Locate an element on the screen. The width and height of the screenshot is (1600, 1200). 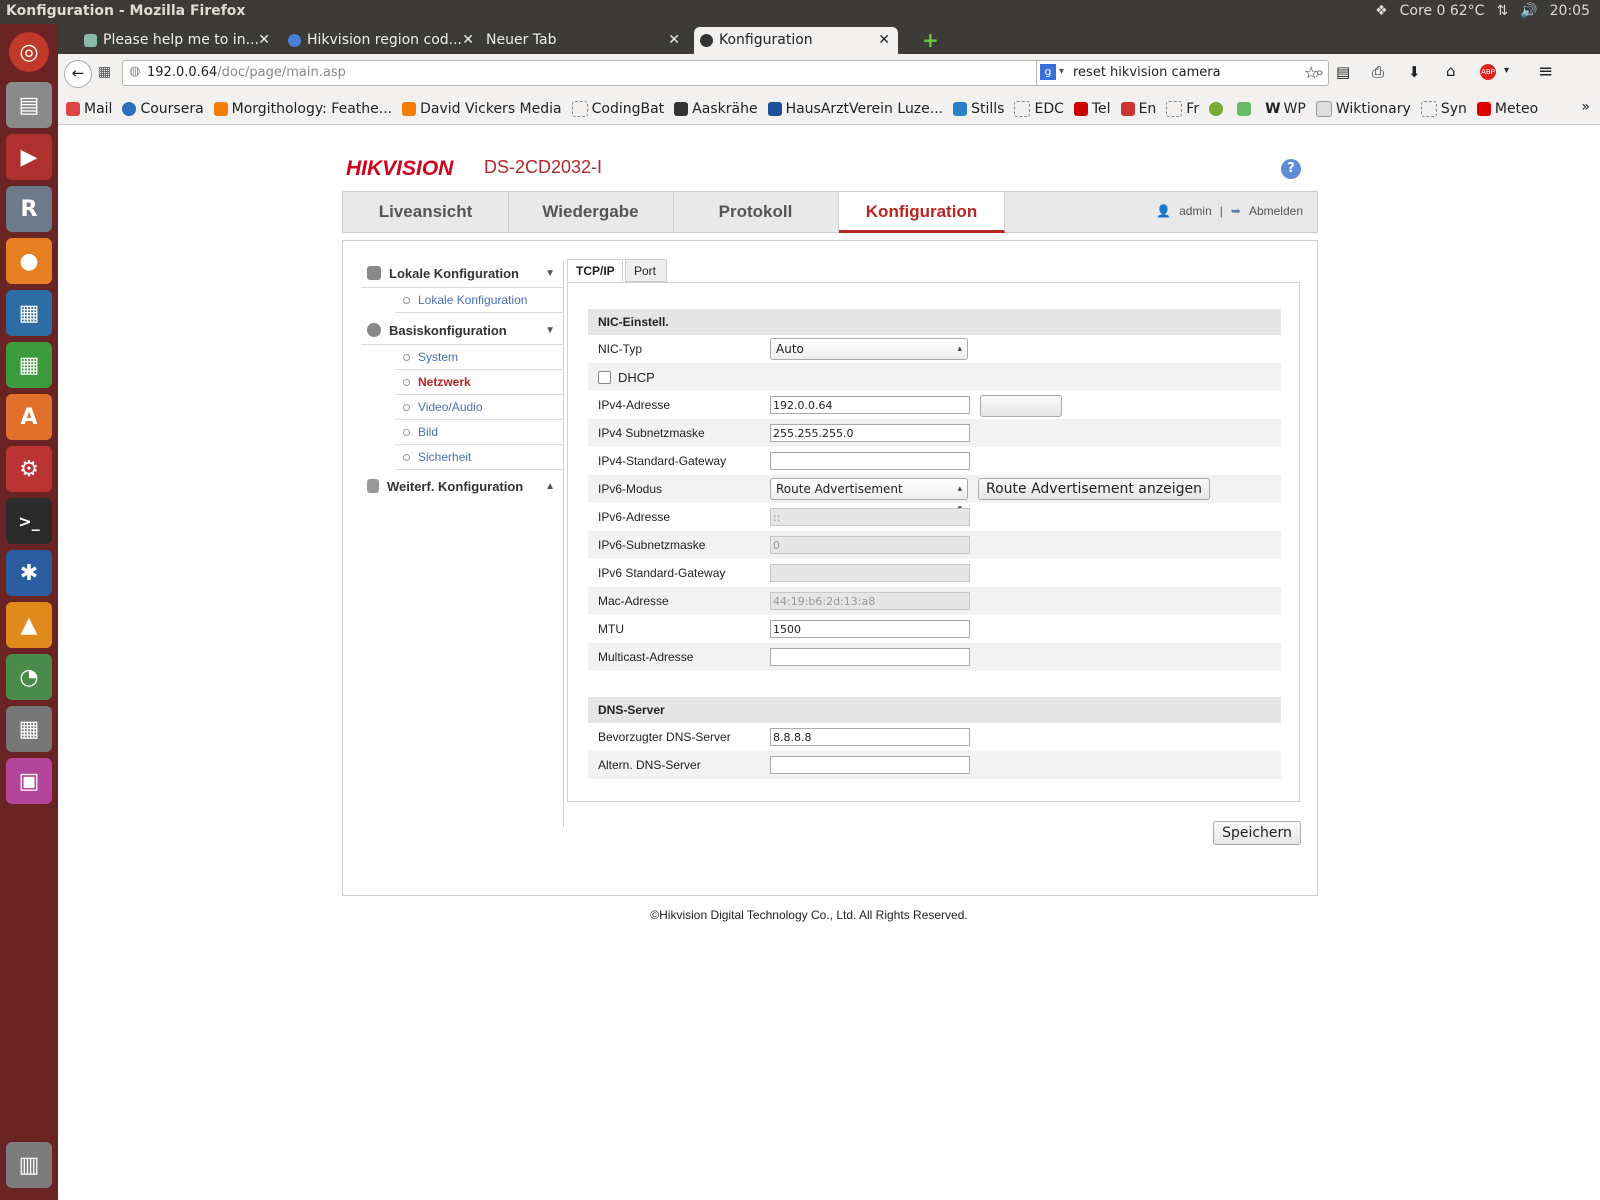
search-bar: g ▾ reset hikvision camera ⌕ is located at coordinates (1182, 73).